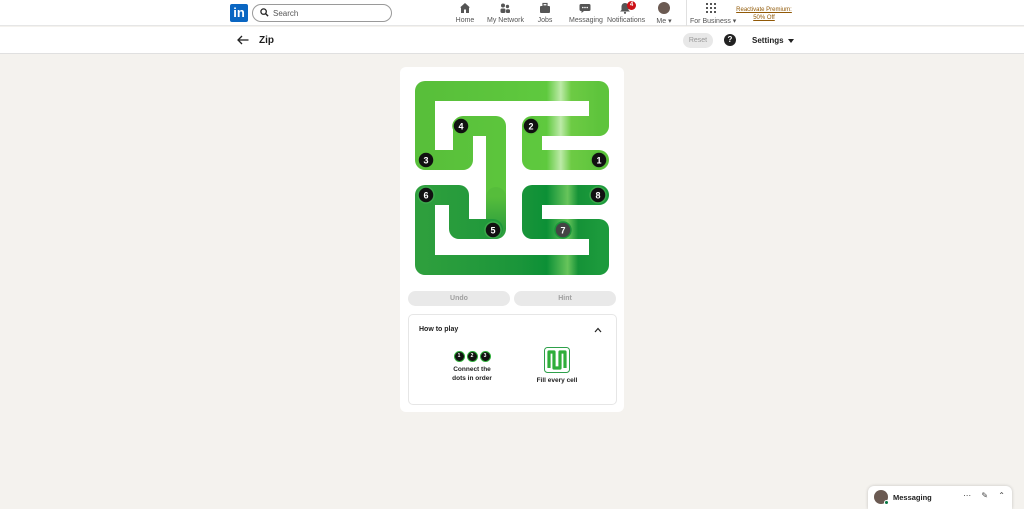  What do you see at coordinates (512, 177) in the screenshot?
I see `zip-board: 1 2 3 4 5 6 7 8` at bounding box center [512, 177].